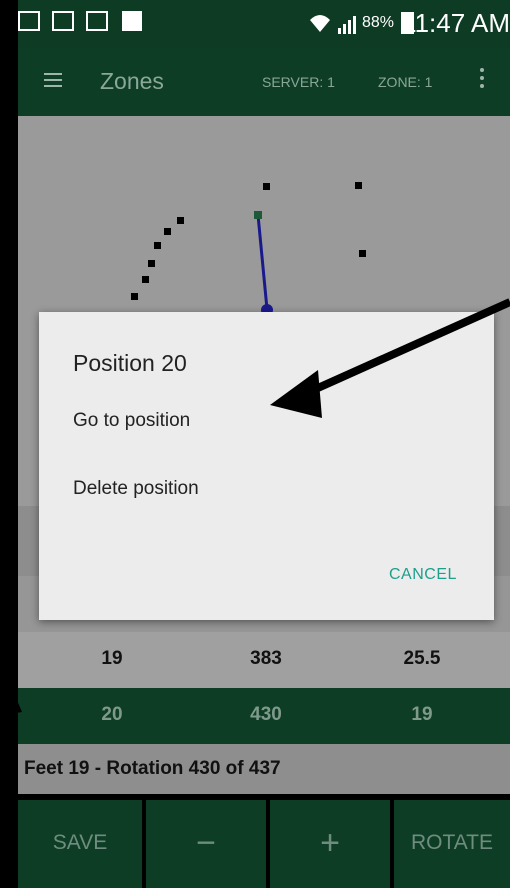 This screenshot has width=510, height=888. Describe the element at coordinates (131, 421) in the screenshot. I see `go-to-position-option: Go to position` at that location.